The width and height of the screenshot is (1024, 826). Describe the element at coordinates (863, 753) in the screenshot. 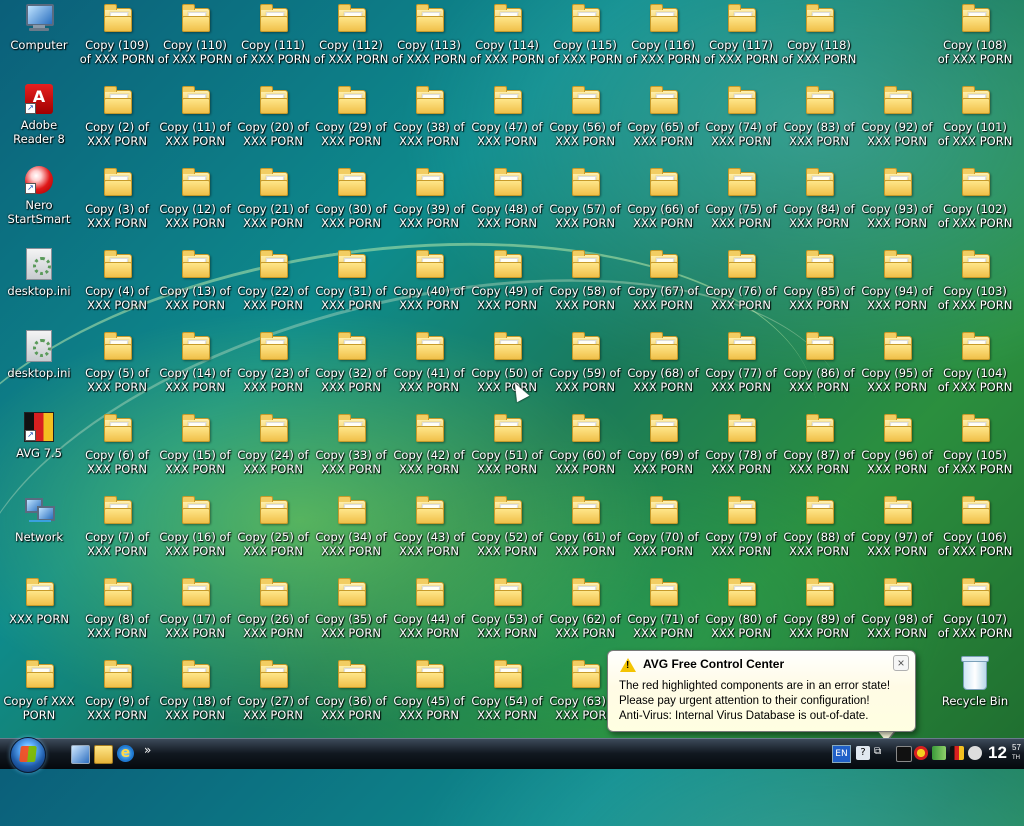

I see `help-icon: ?` at that location.